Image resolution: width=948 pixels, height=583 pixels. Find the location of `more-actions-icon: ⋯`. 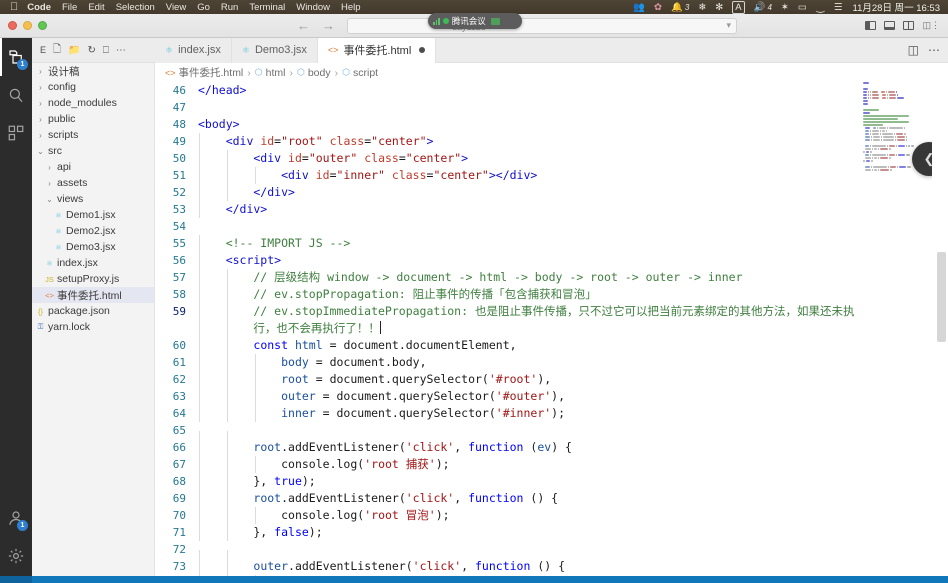

more-actions-icon: ⋯ is located at coordinates (121, 50).